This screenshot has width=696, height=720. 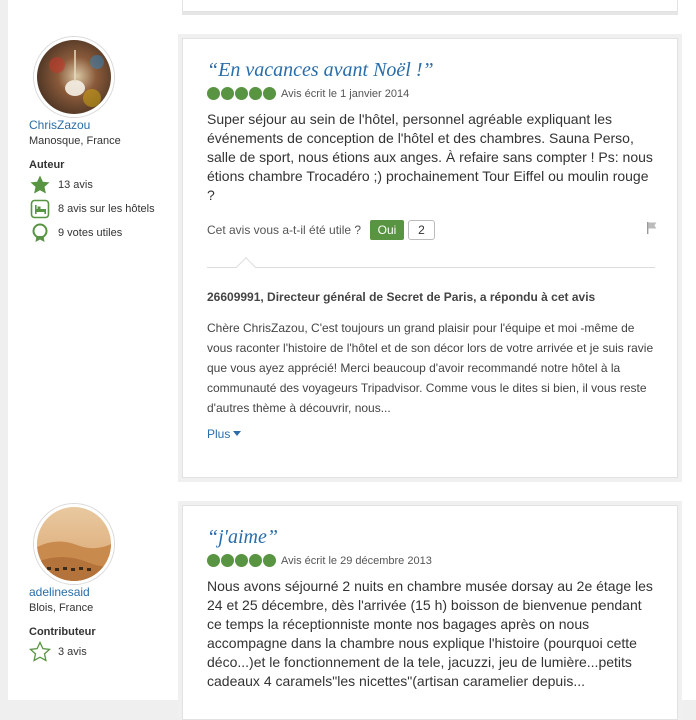 I want to click on reviewer-name-link: ChrisZazou, so click(x=104, y=125).